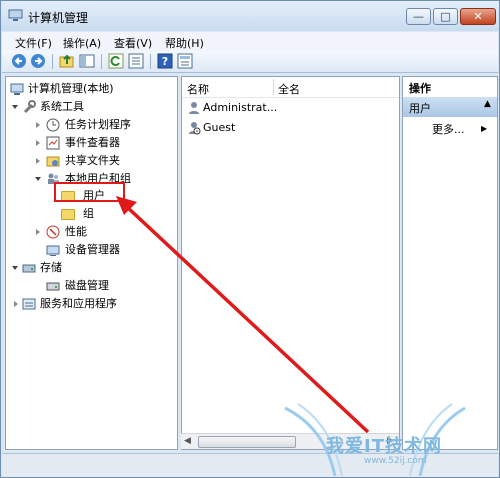  What do you see at coordinates (29, 107) in the screenshot?
I see `tools-icon` at bounding box center [29, 107].